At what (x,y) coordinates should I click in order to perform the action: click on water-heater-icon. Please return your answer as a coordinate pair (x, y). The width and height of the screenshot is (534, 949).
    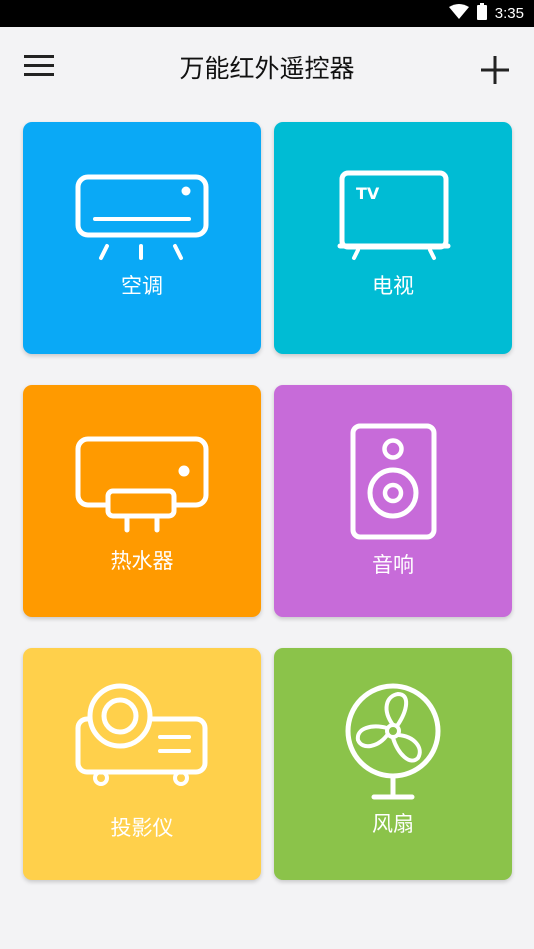
    Looking at the image, I should click on (142, 484).